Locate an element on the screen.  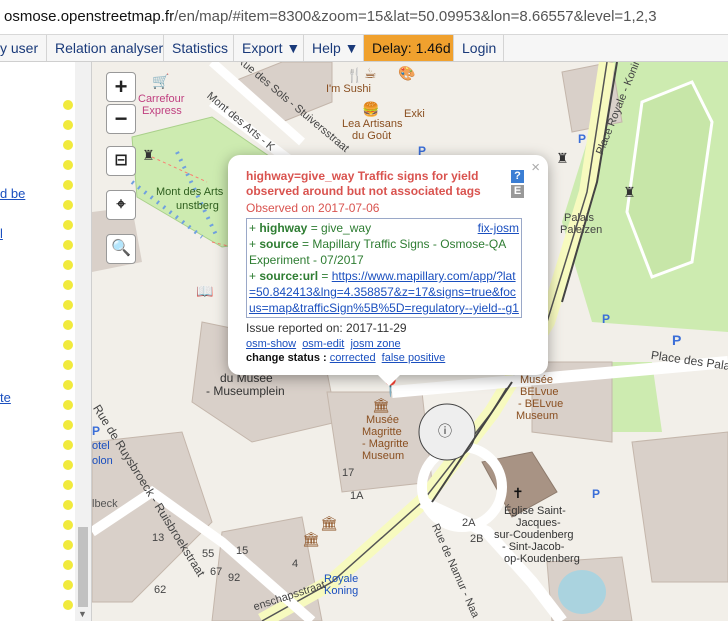
layers-button: ⊟ is located at coordinates (121, 161).